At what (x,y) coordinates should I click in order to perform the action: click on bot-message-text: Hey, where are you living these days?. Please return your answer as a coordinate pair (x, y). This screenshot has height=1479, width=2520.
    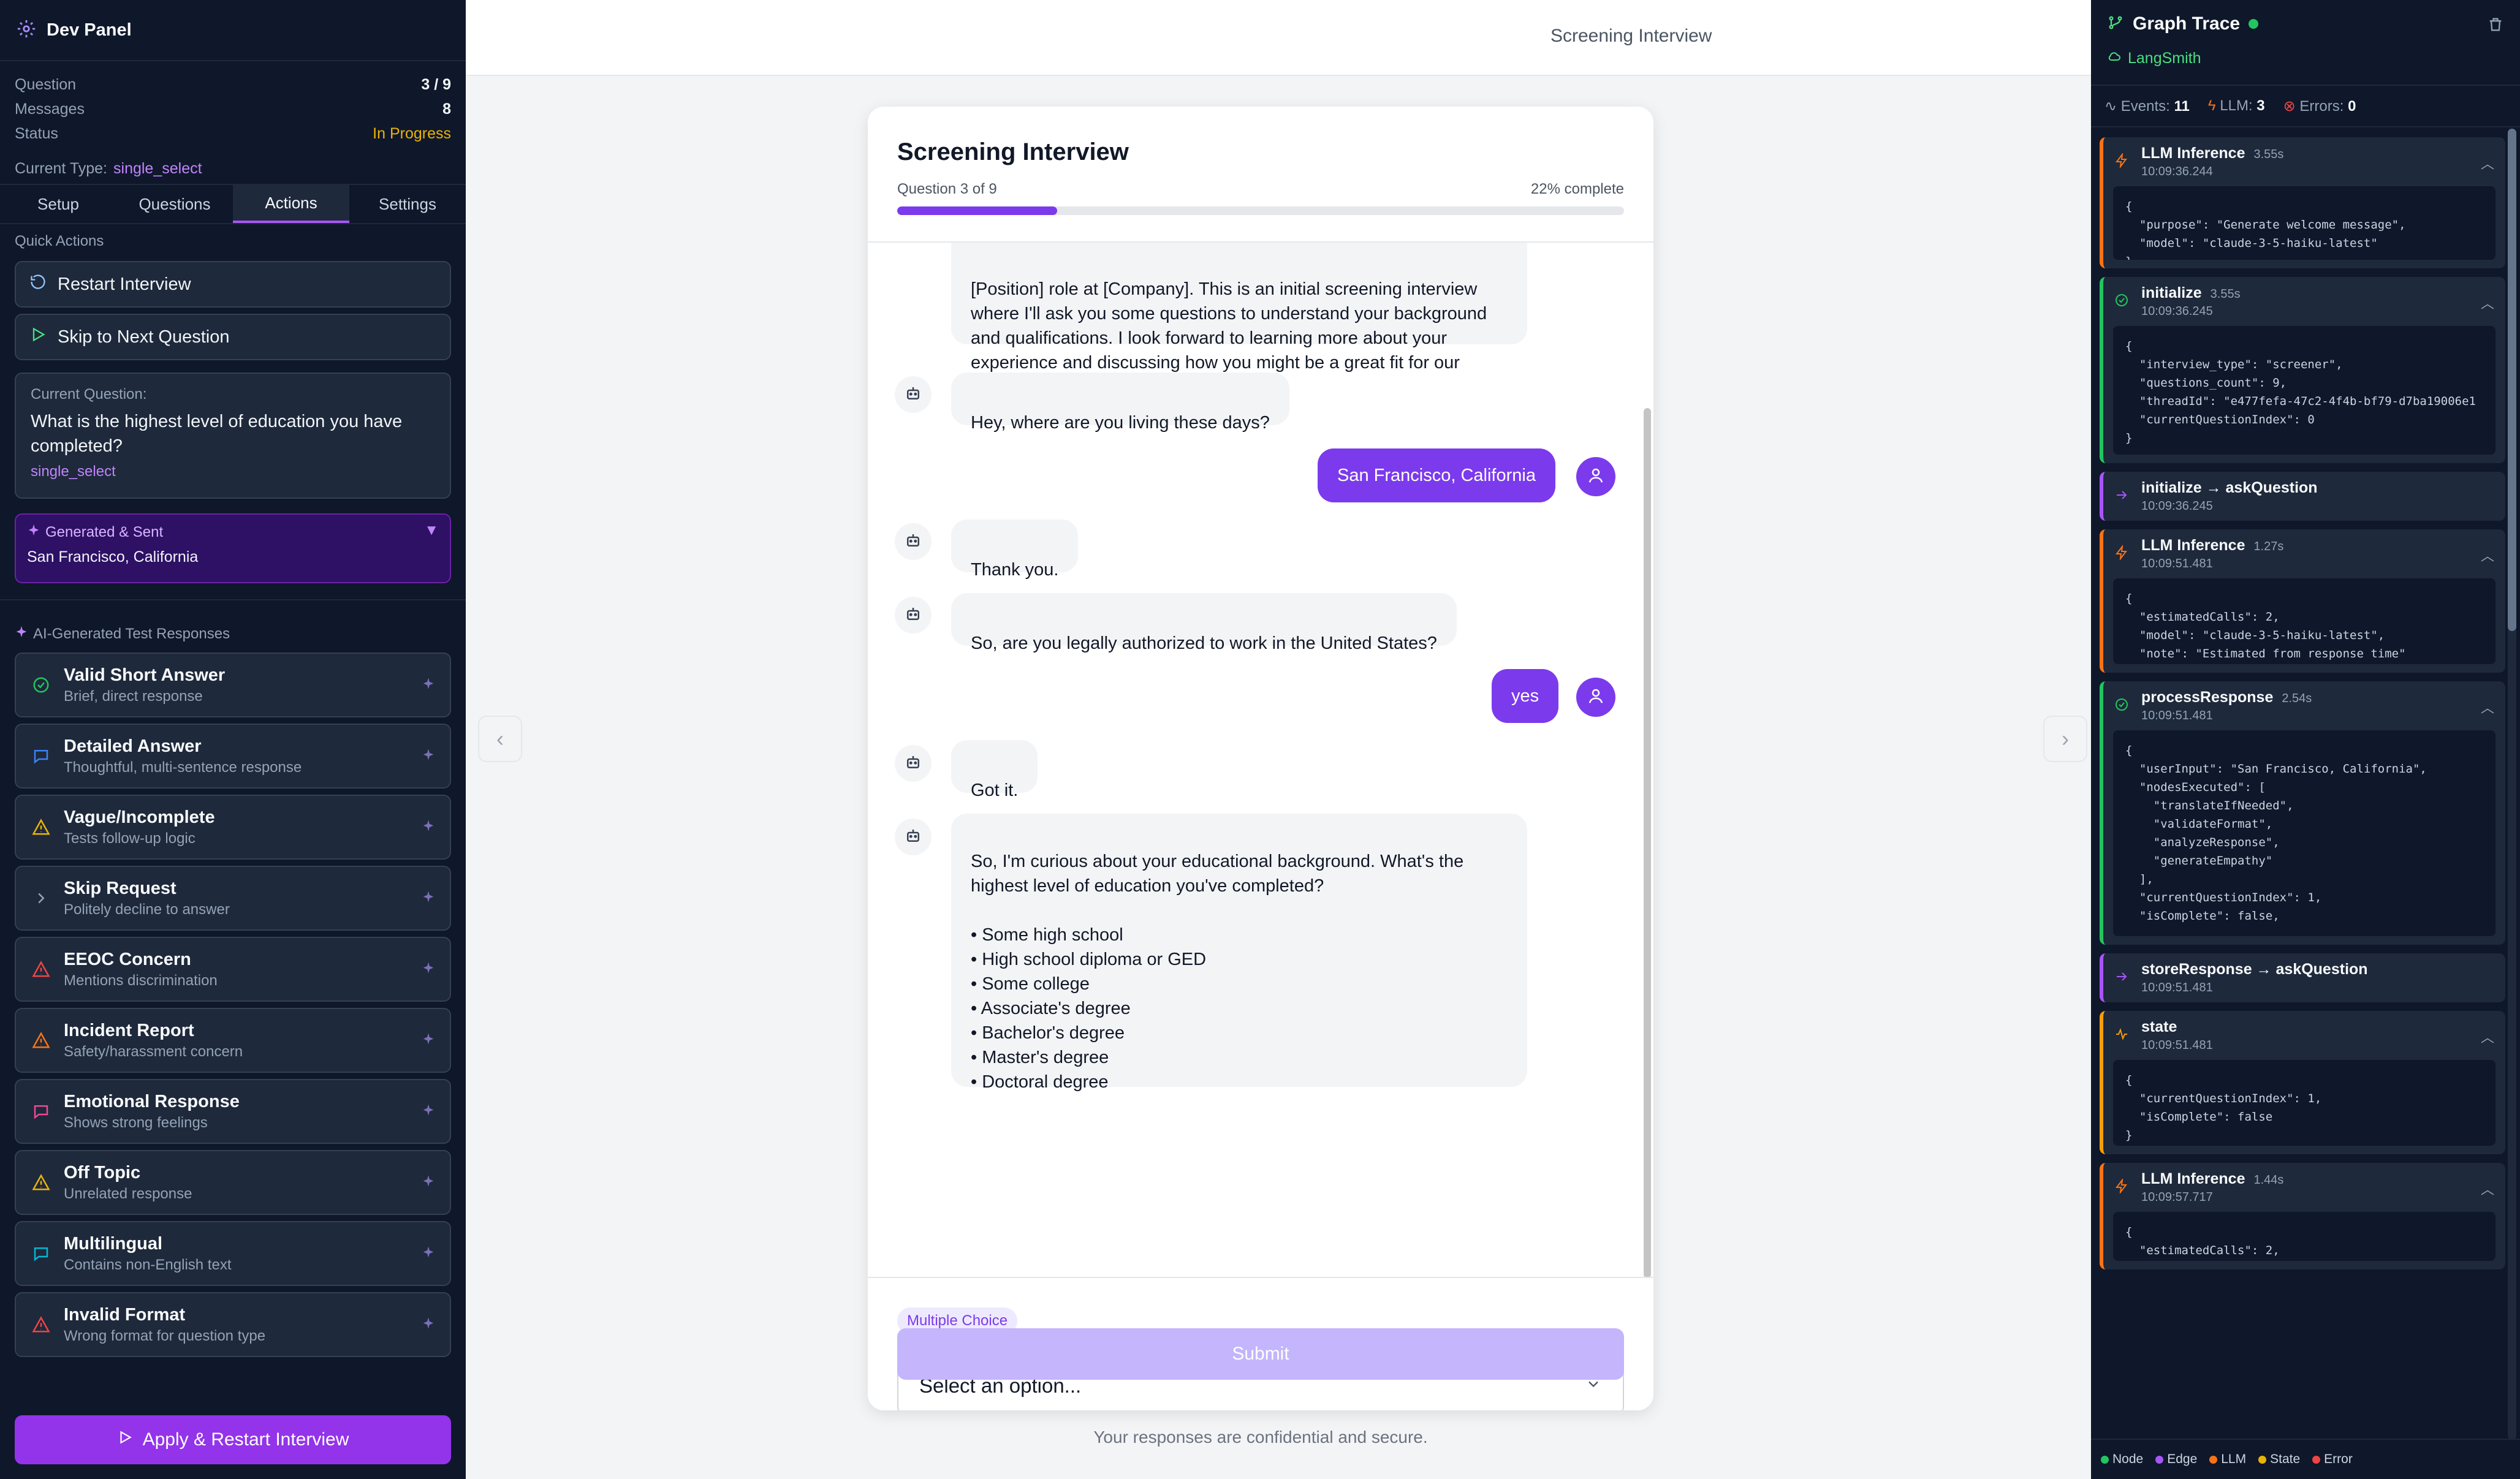
    Looking at the image, I should click on (1120, 423).